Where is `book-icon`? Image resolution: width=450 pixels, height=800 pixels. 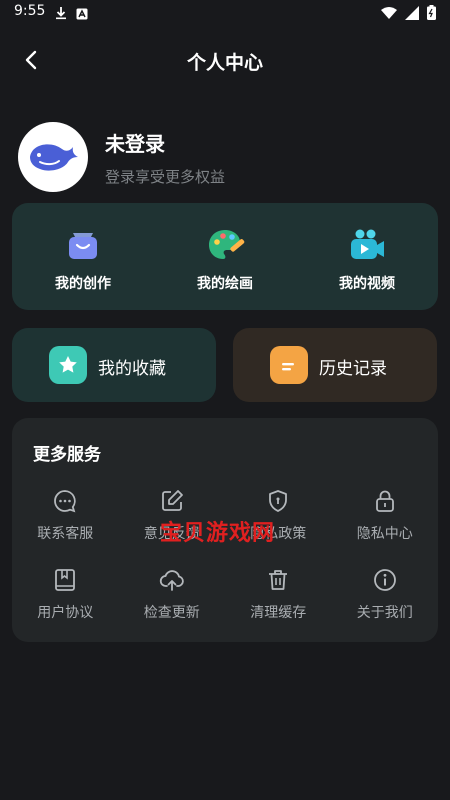 book-icon is located at coordinates (65, 580).